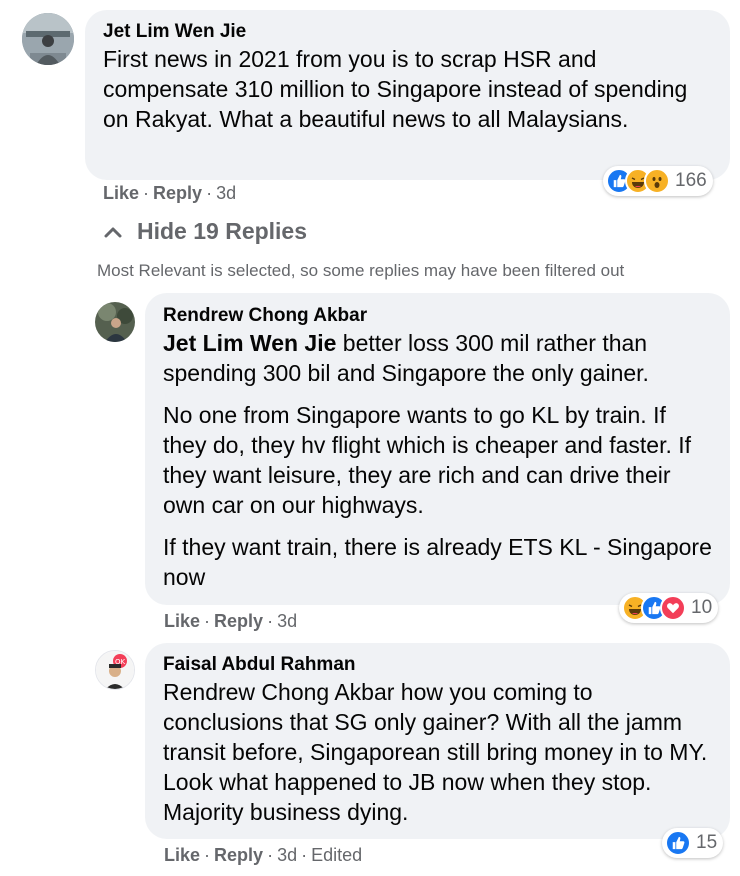  I want to click on wow-icon, so click(657, 181).